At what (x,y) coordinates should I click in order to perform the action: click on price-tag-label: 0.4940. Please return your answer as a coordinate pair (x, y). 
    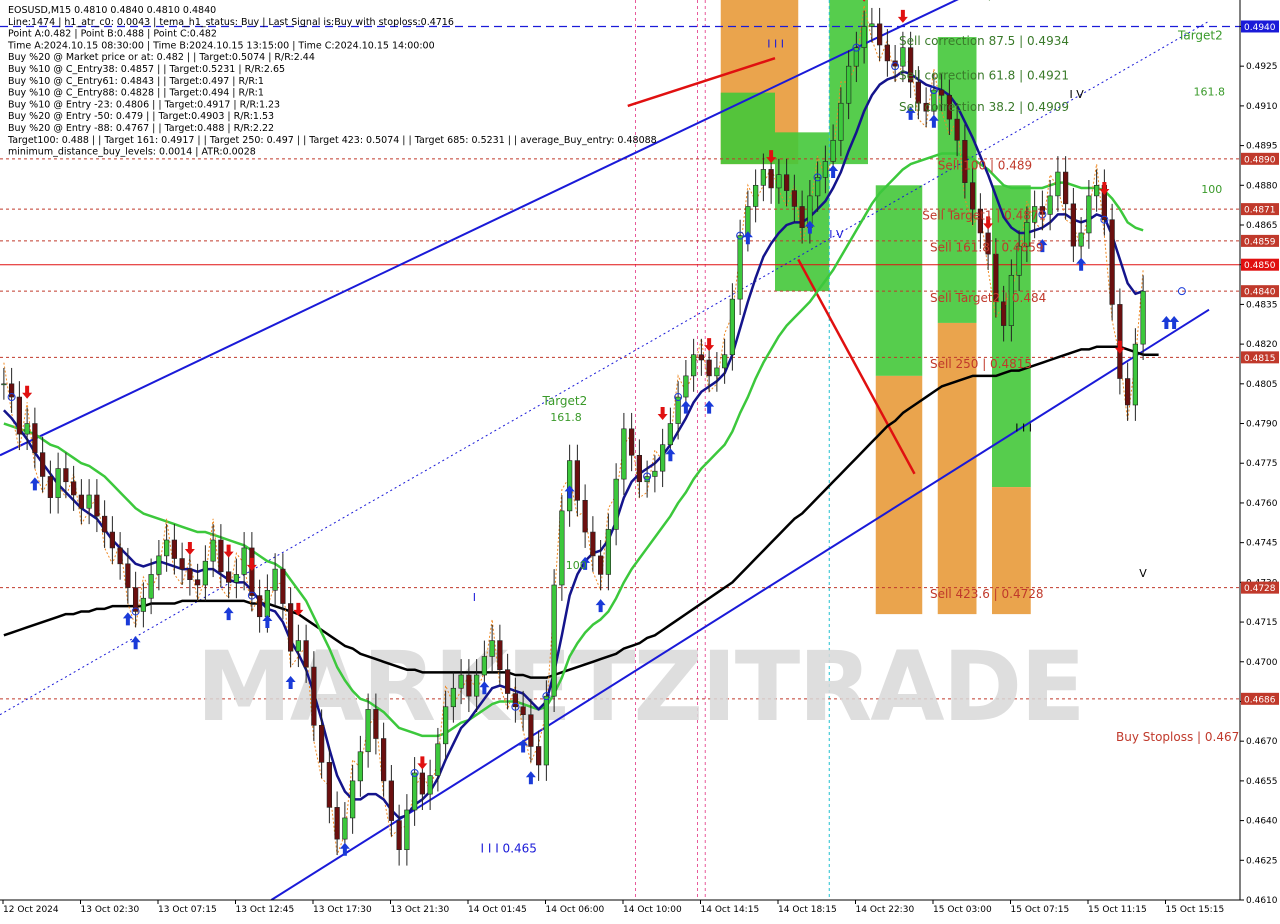
    Looking at the image, I should click on (1260, 28).